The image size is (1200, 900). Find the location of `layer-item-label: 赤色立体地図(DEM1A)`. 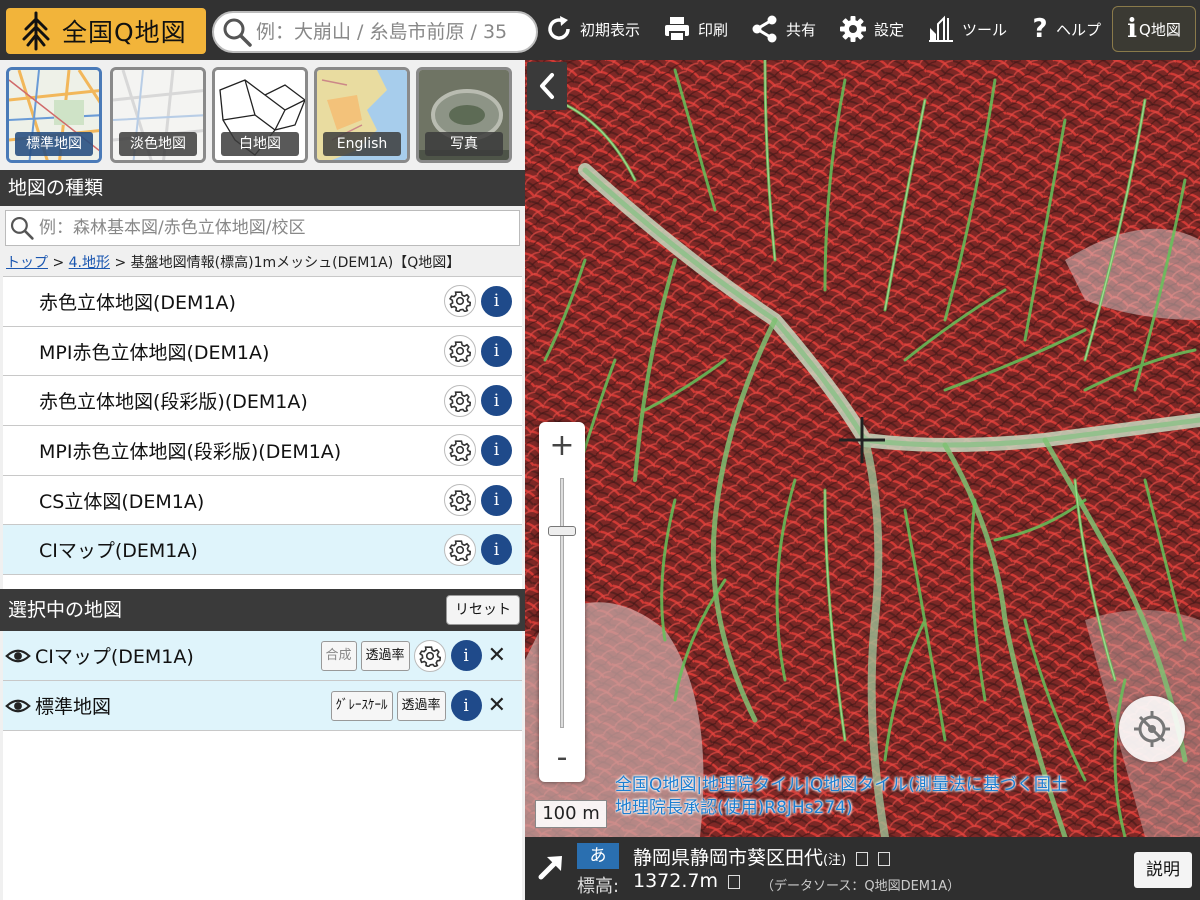

layer-item-label: 赤色立体地図(DEM1A) is located at coordinates (137, 302).